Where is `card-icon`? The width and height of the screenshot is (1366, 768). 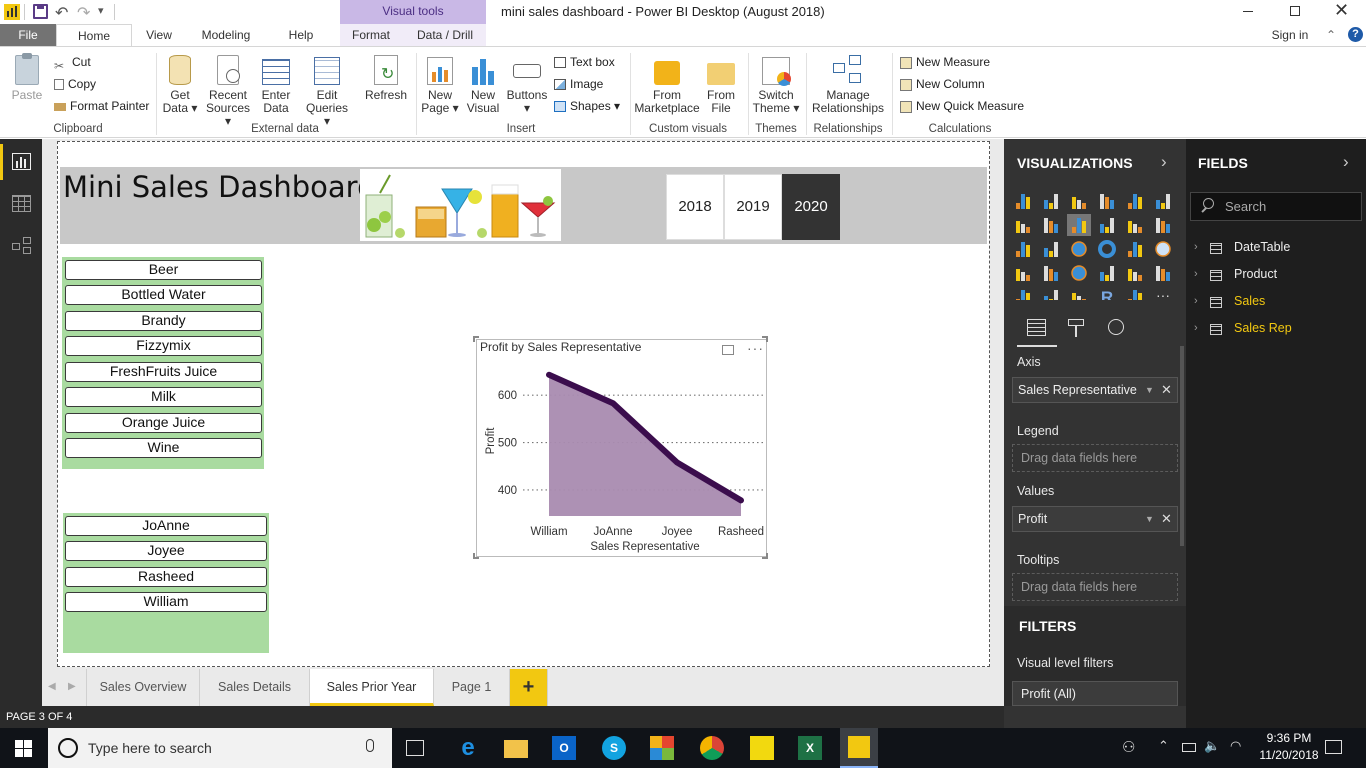 card-icon is located at coordinates (1107, 273).